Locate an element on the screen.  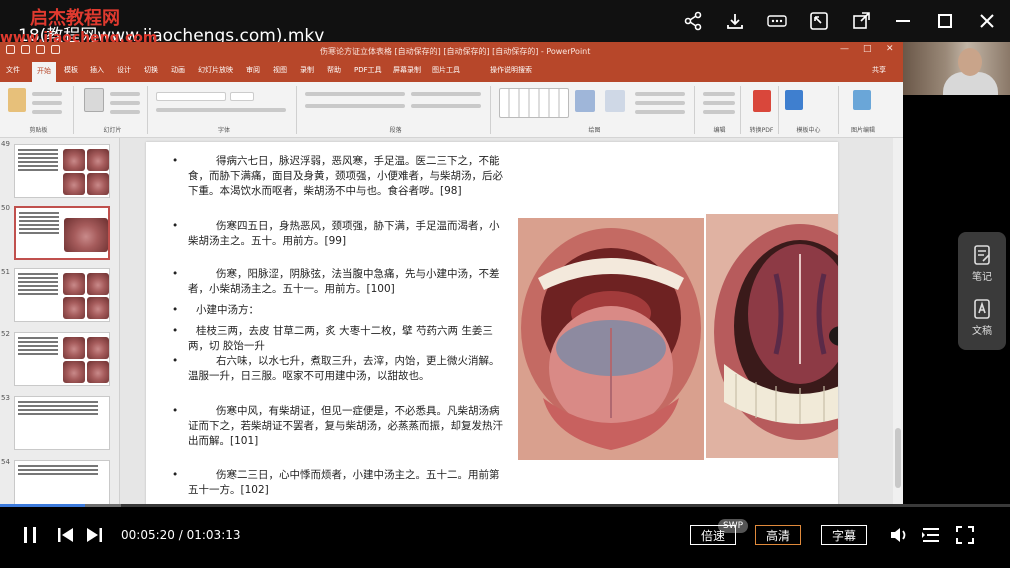
ppt-share-label: 共享 is located at coordinates (879, 70).